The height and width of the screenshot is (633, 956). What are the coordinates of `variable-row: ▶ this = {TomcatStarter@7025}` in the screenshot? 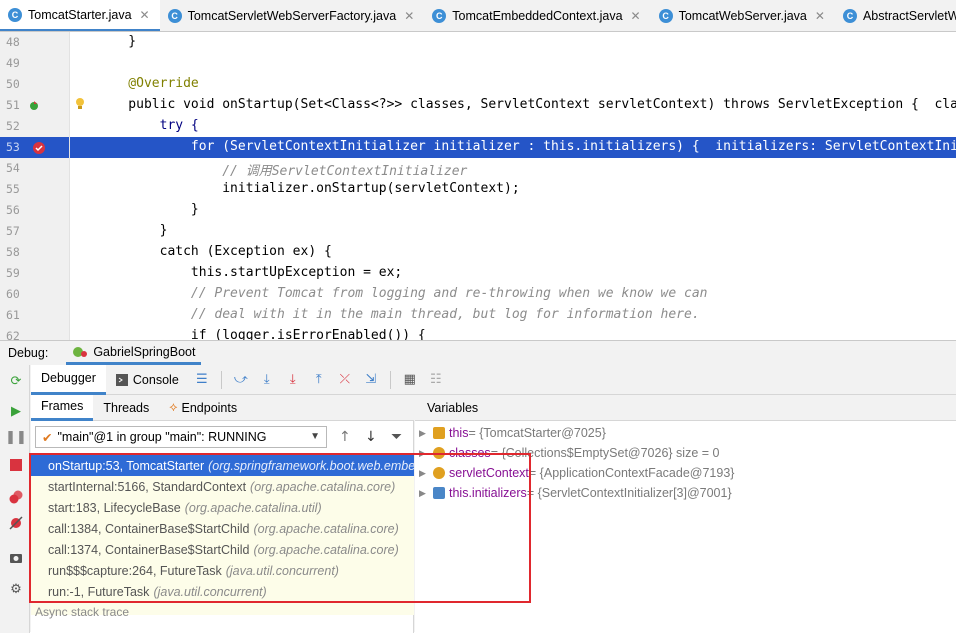 It's located at (510, 433).